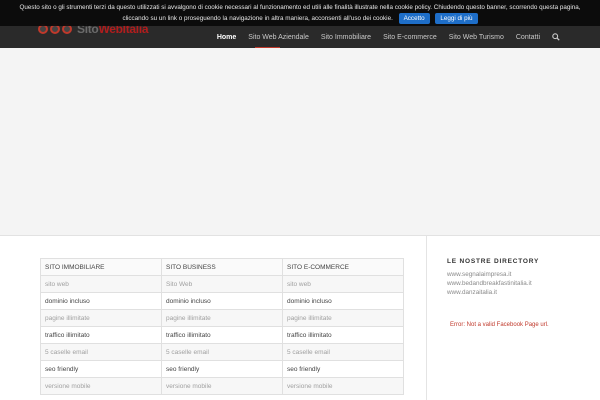 Image resolution: width=600 pixels, height=400 pixels. I want to click on table-row: sito web Sito Web sito web, so click(222, 284).